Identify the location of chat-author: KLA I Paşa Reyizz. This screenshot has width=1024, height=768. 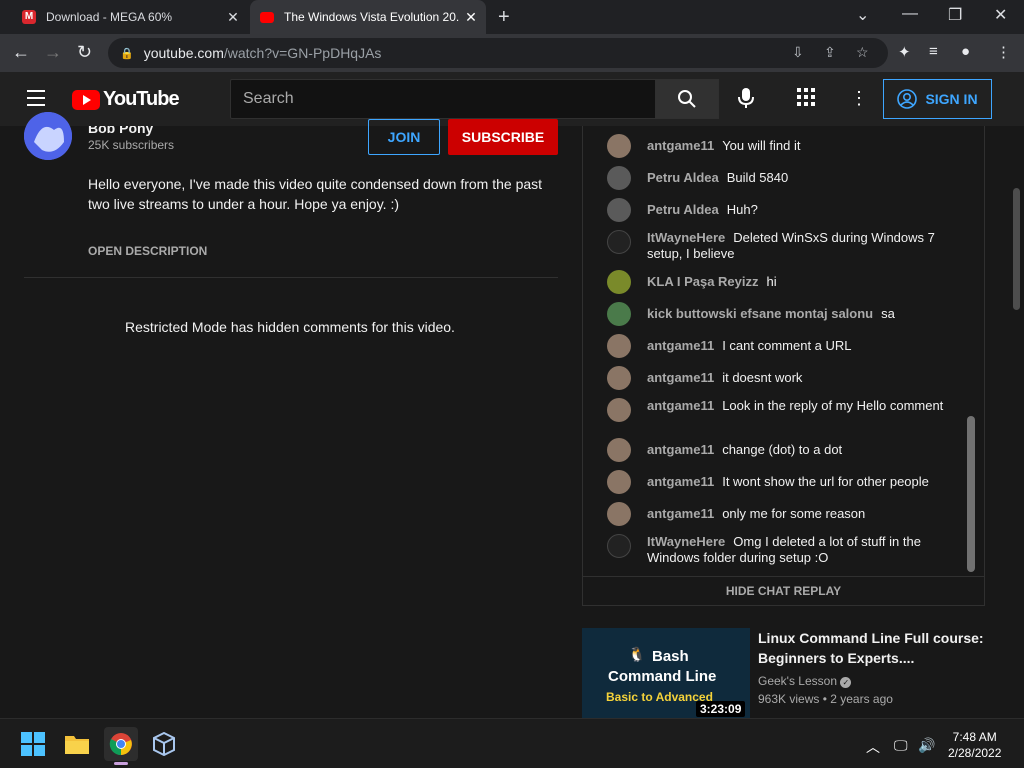
(703, 281).